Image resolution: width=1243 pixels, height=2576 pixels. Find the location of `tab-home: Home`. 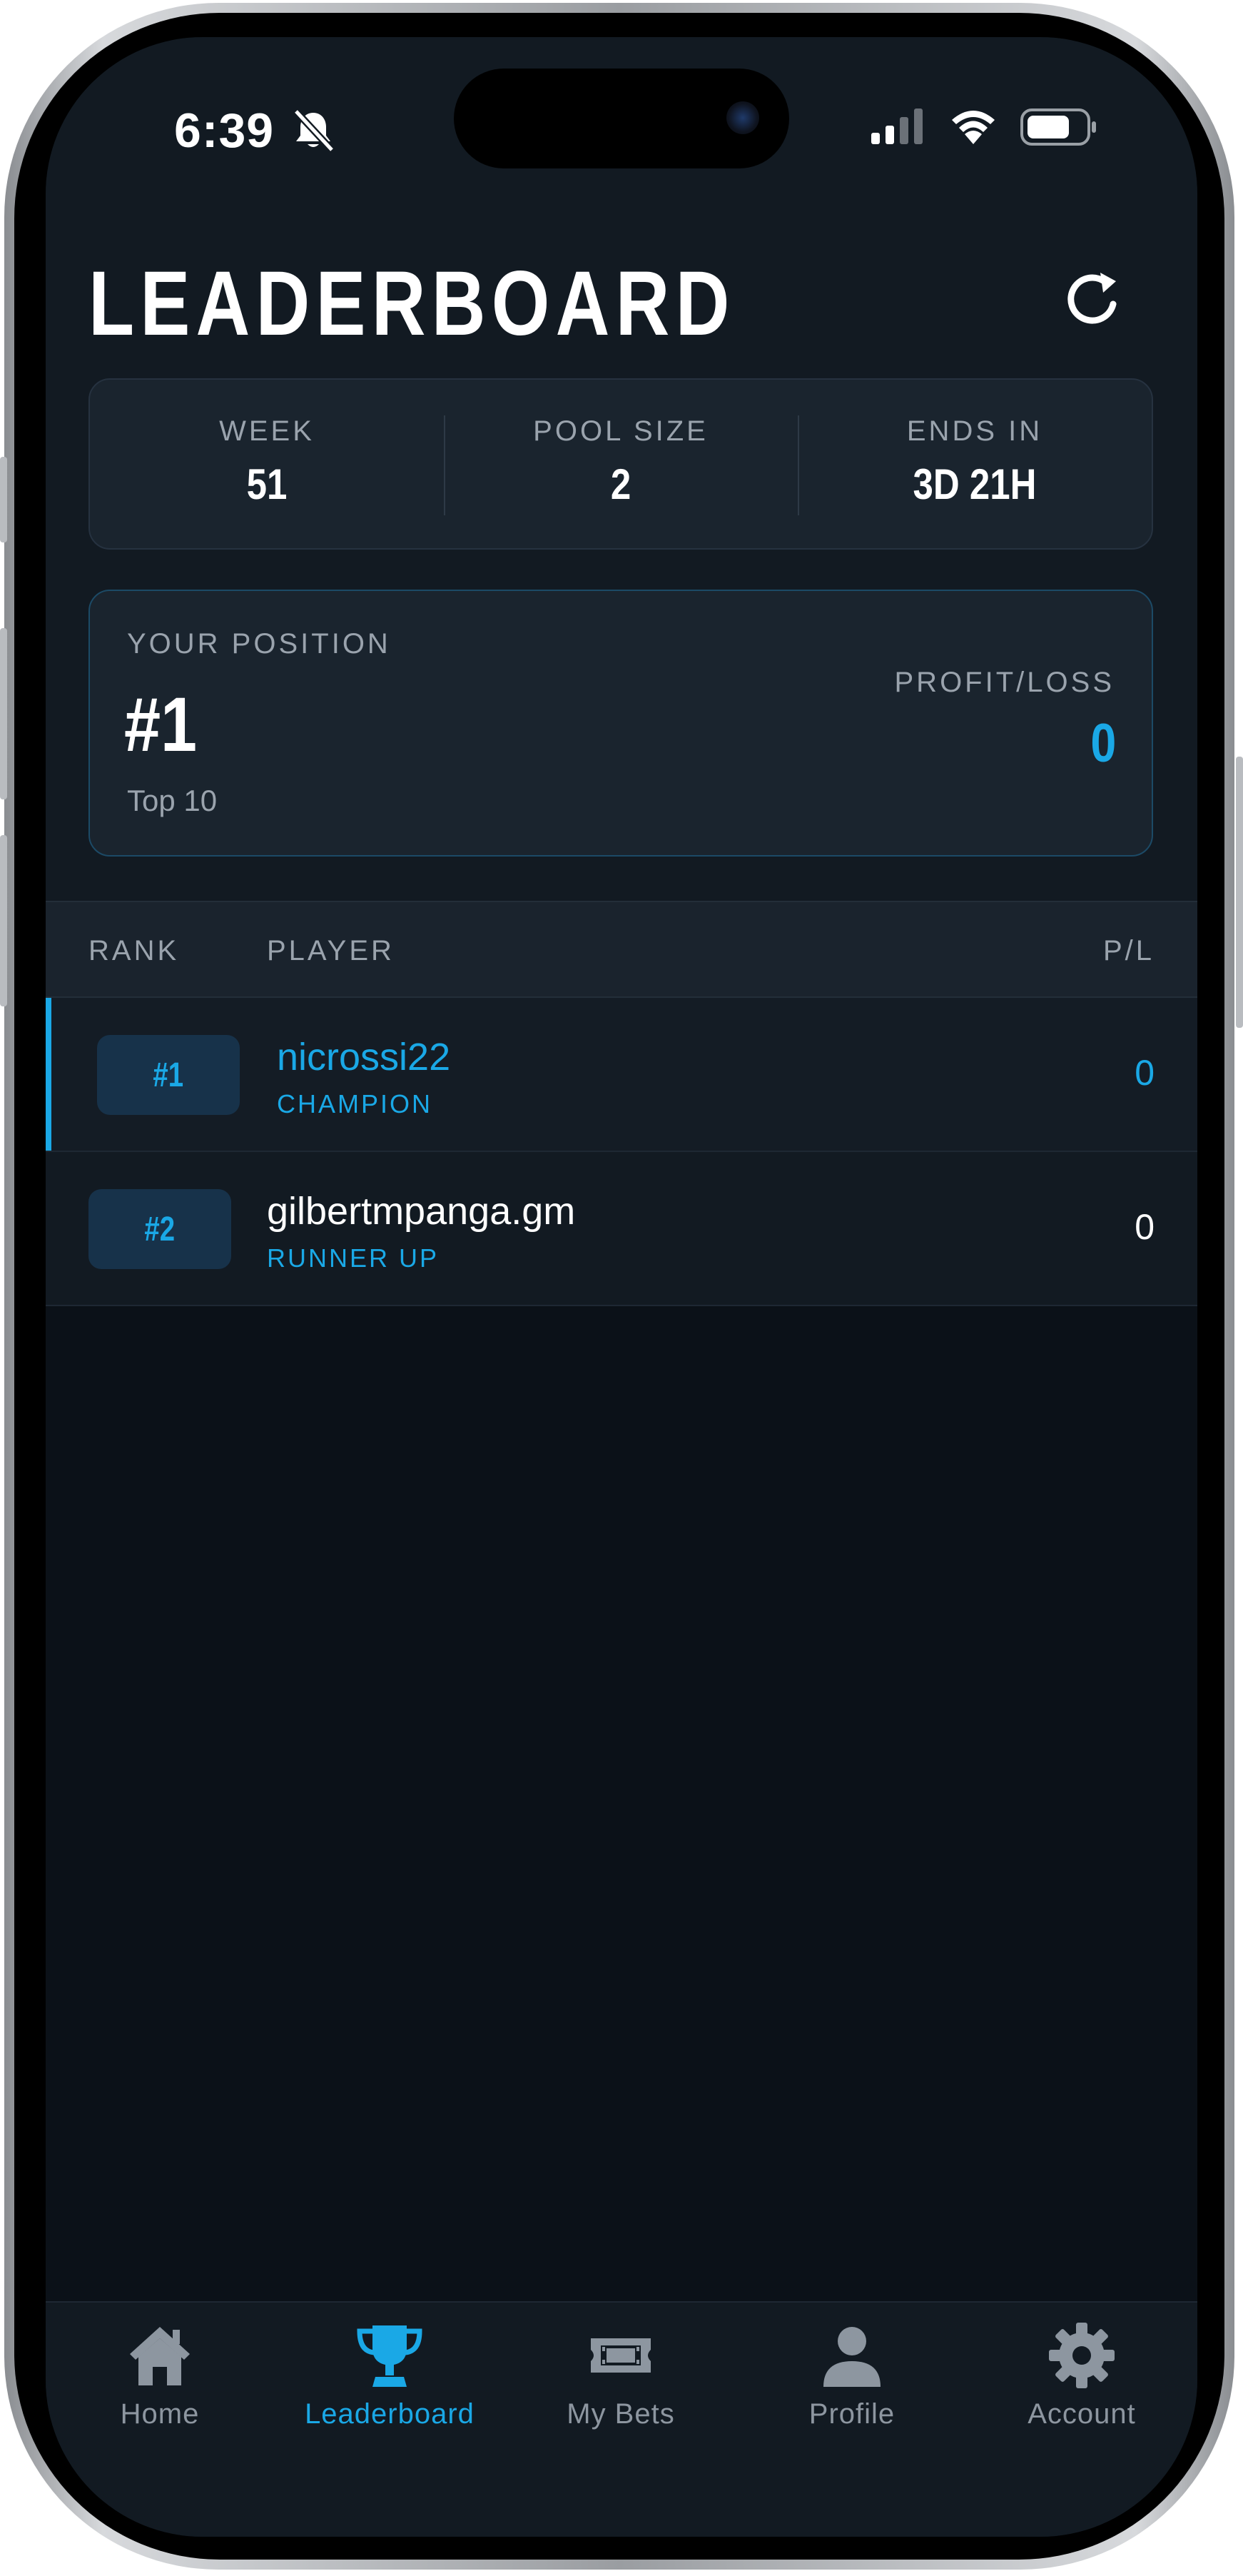

tab-home: Home is located at coordinates (160, 2391).